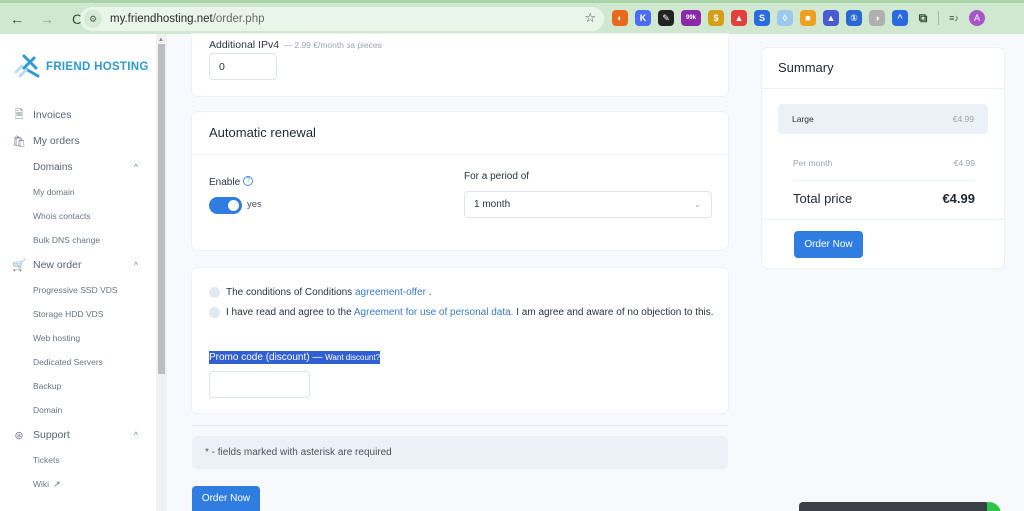 The image size is (1024, 511). I want to click on ext-3-icon: ✎, so click(666, 18).